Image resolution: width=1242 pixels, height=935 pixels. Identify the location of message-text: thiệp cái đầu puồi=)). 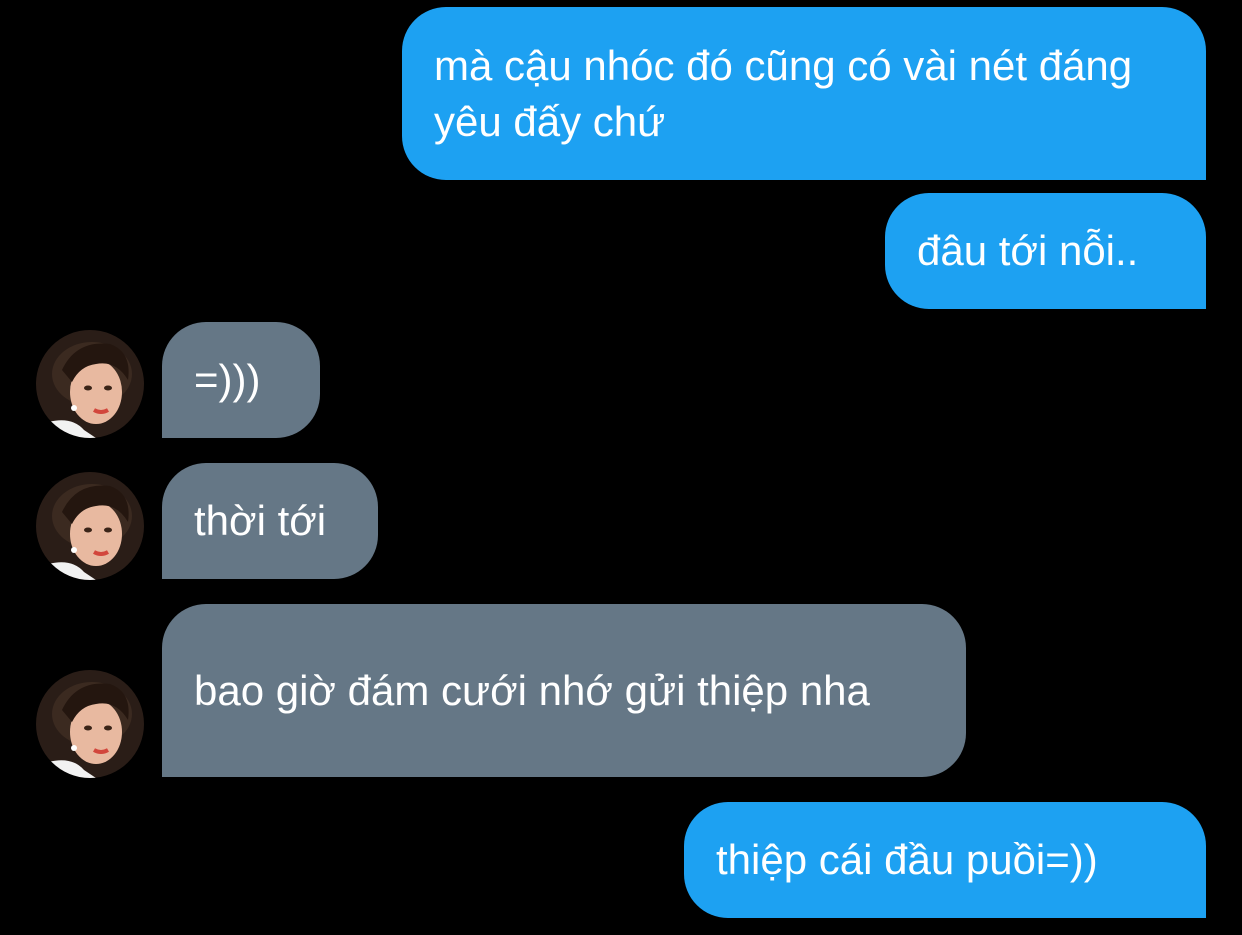
(907, 859).